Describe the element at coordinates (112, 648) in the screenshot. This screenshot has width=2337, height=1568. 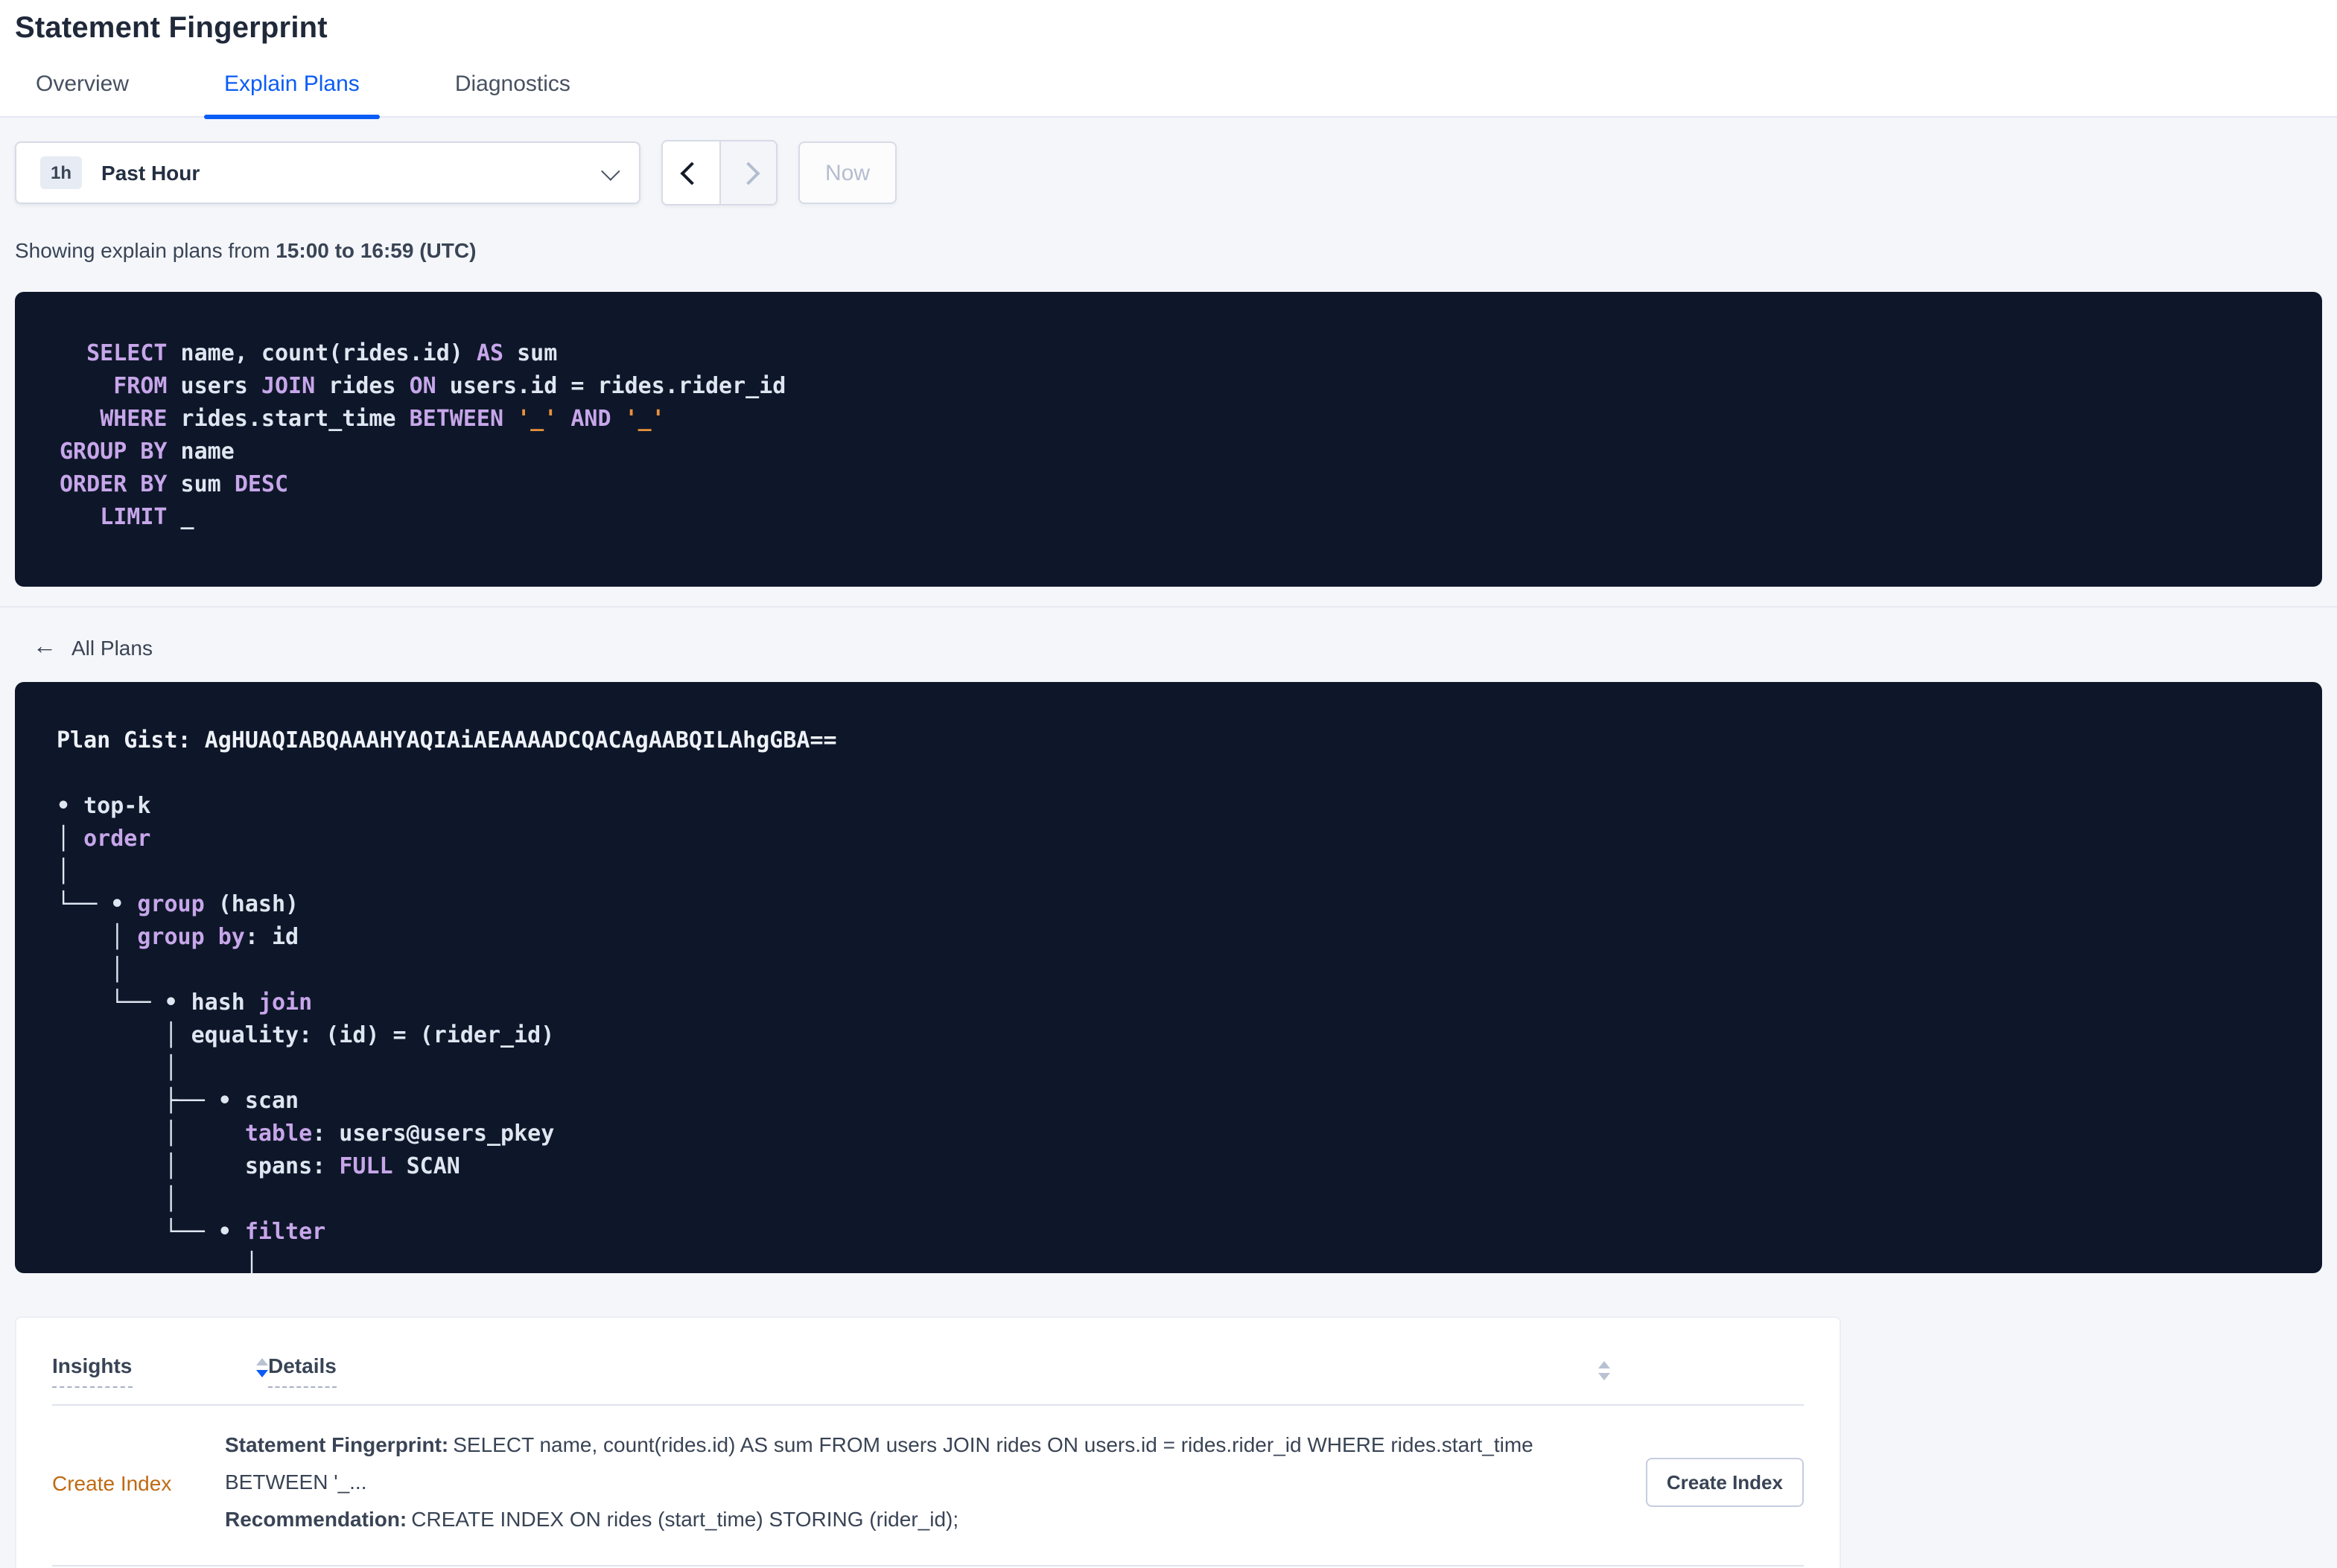
I see `all-plans-label: All Plans` at that location.